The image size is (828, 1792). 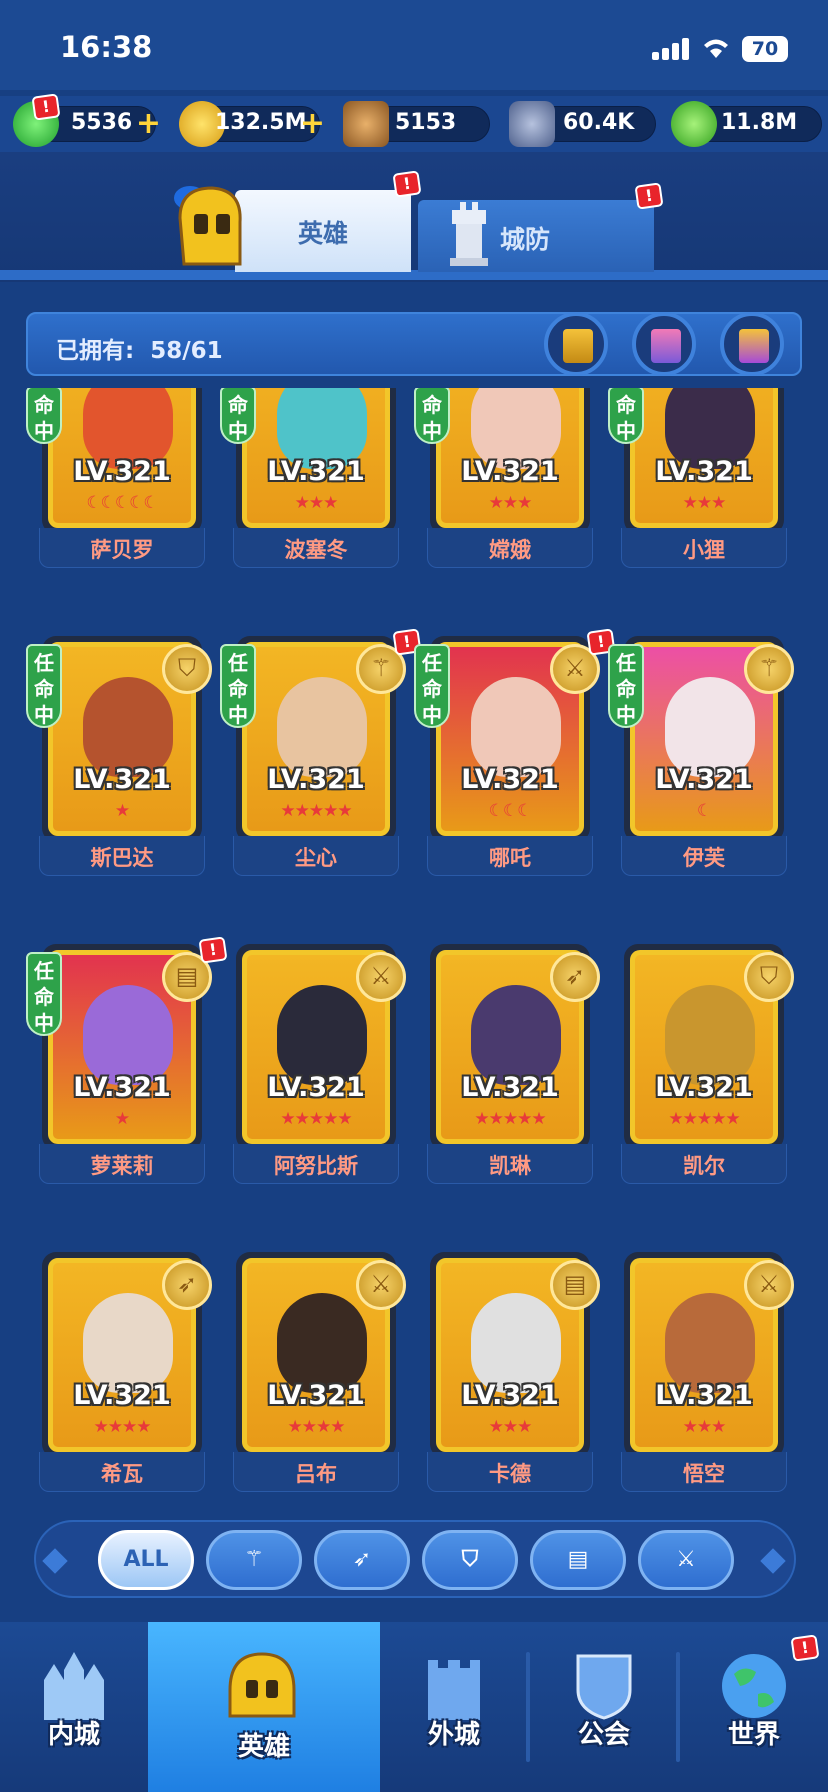 What do you see at coordinates (416, 124) in the screenshot?
I see `hammer-resource: 5153` at bounding box center [416, 124].